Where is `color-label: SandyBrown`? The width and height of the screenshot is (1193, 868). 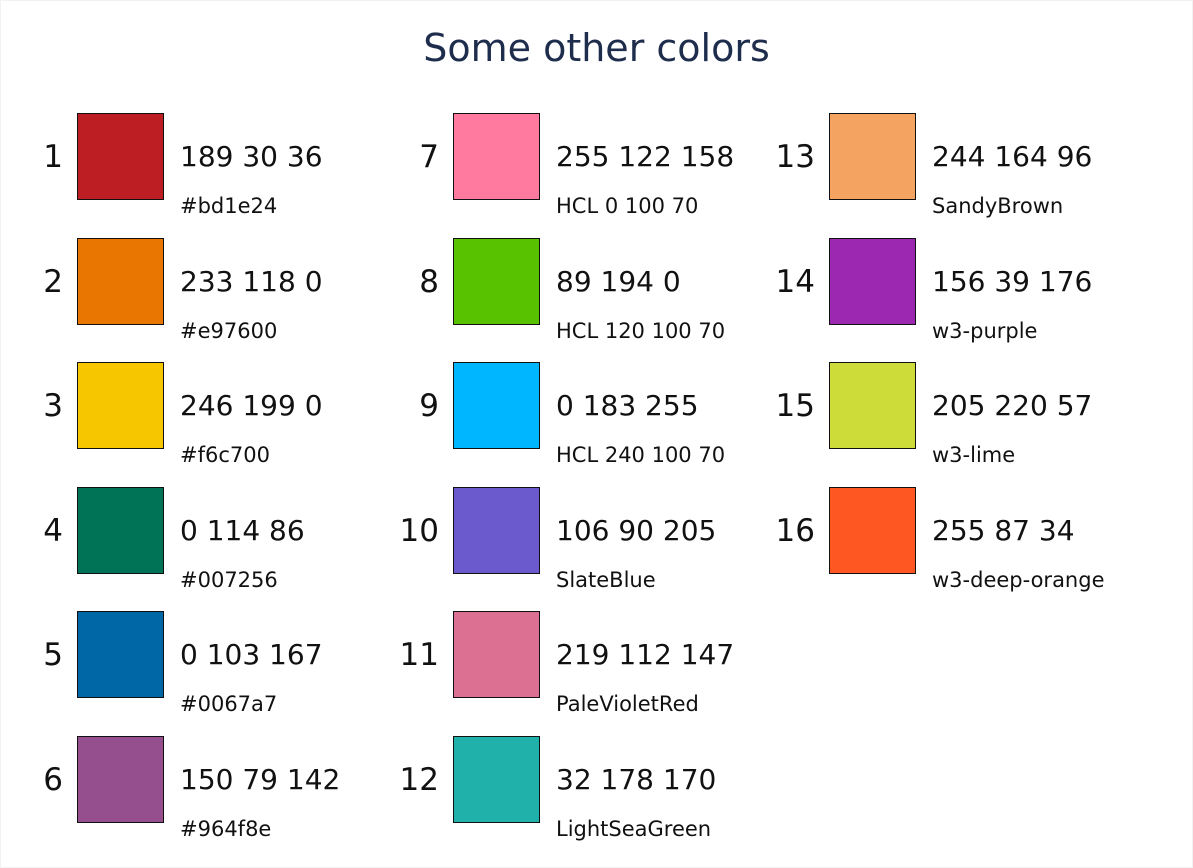 color-label: SandyBrown is located at coordinates (998, 206).